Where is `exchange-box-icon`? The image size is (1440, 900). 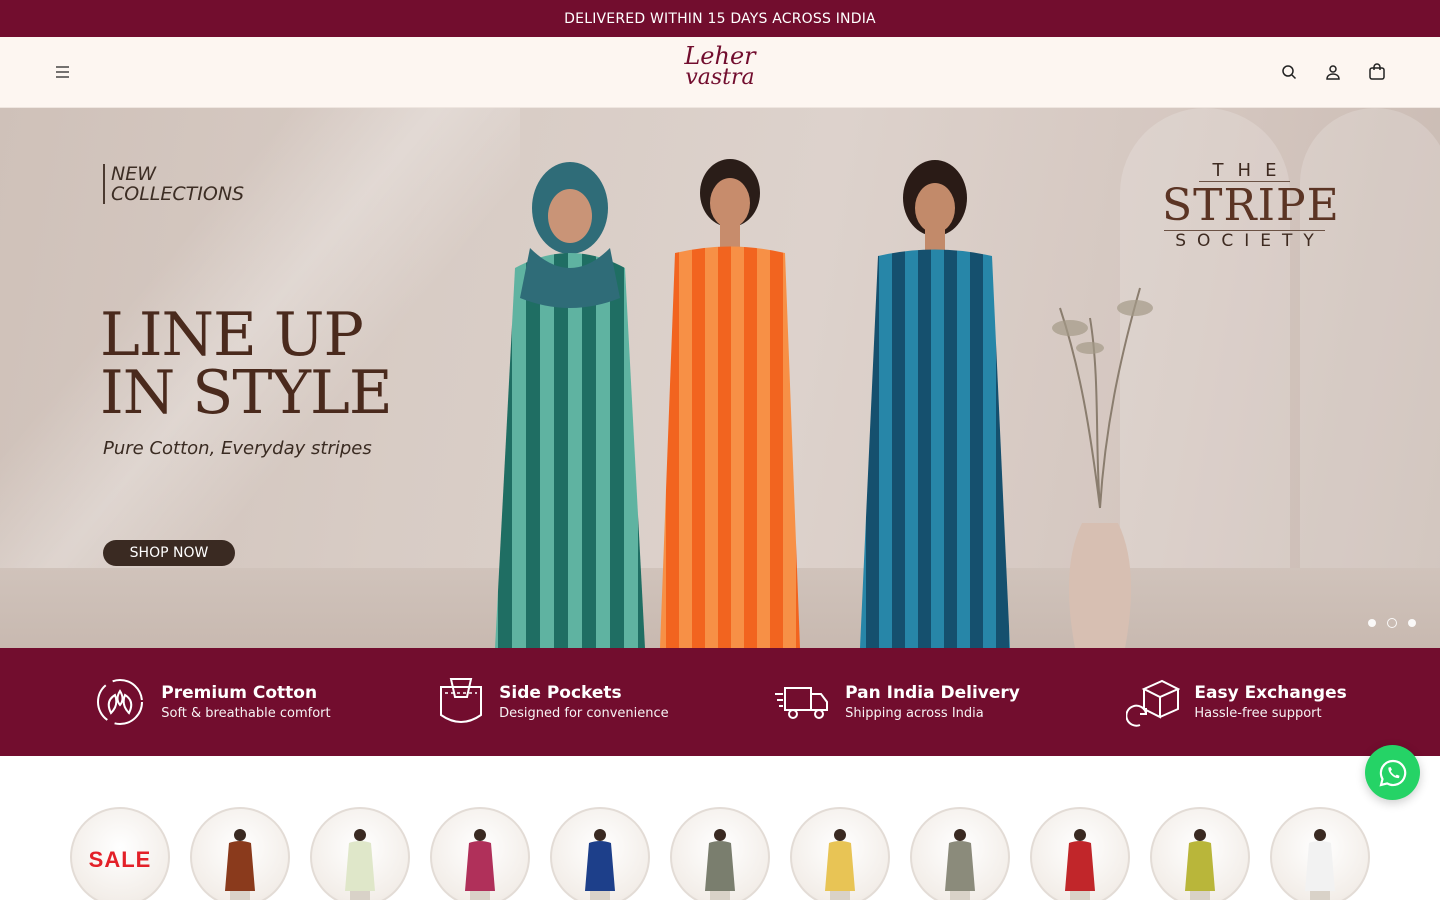 exchange-box-icon is located at coordinates (1153, 703).